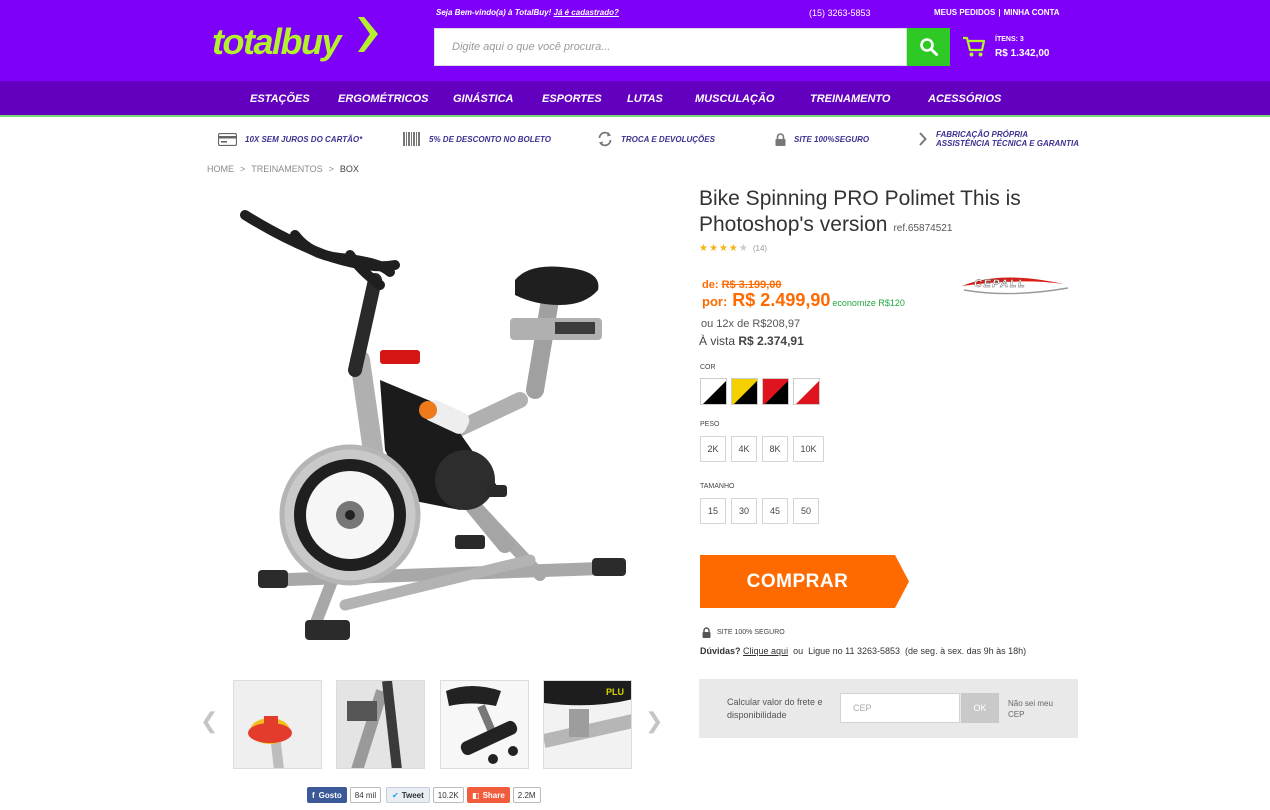  I want to click on help-label: Dúvidas?, so click(720, 651).